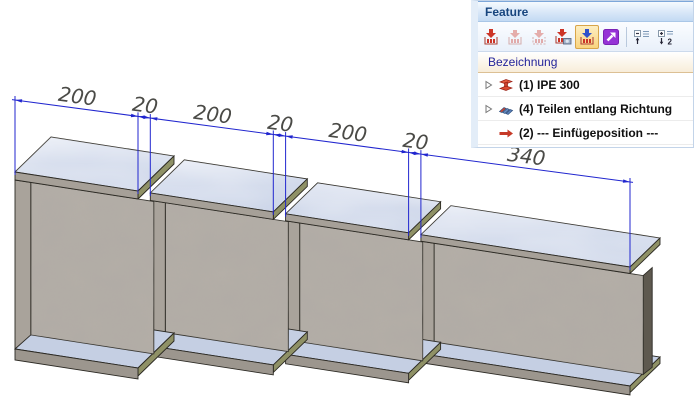 This screenshot has height=417, width=694. I want to click on web-end-face, so click(647, 321).